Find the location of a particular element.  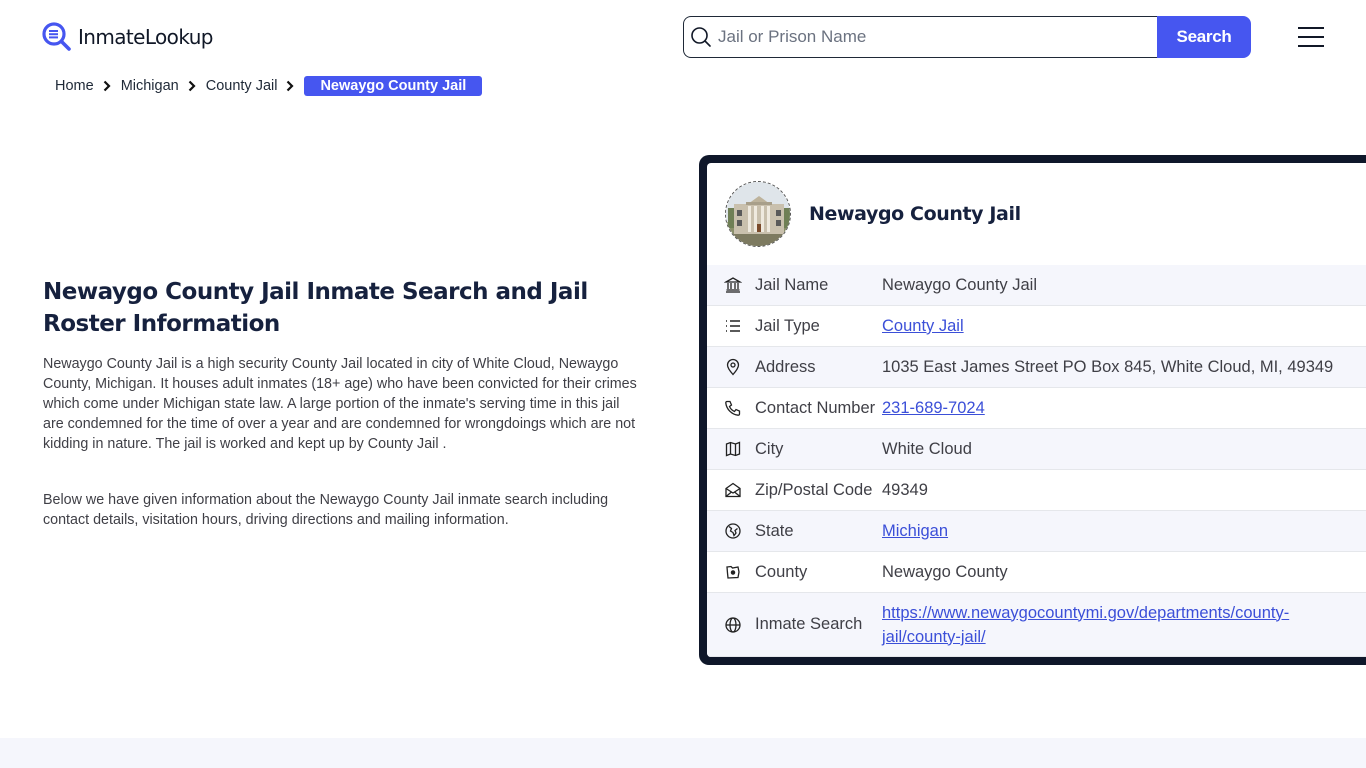

card-title: Newaygo County Jail is located at coordinates (915, 214).